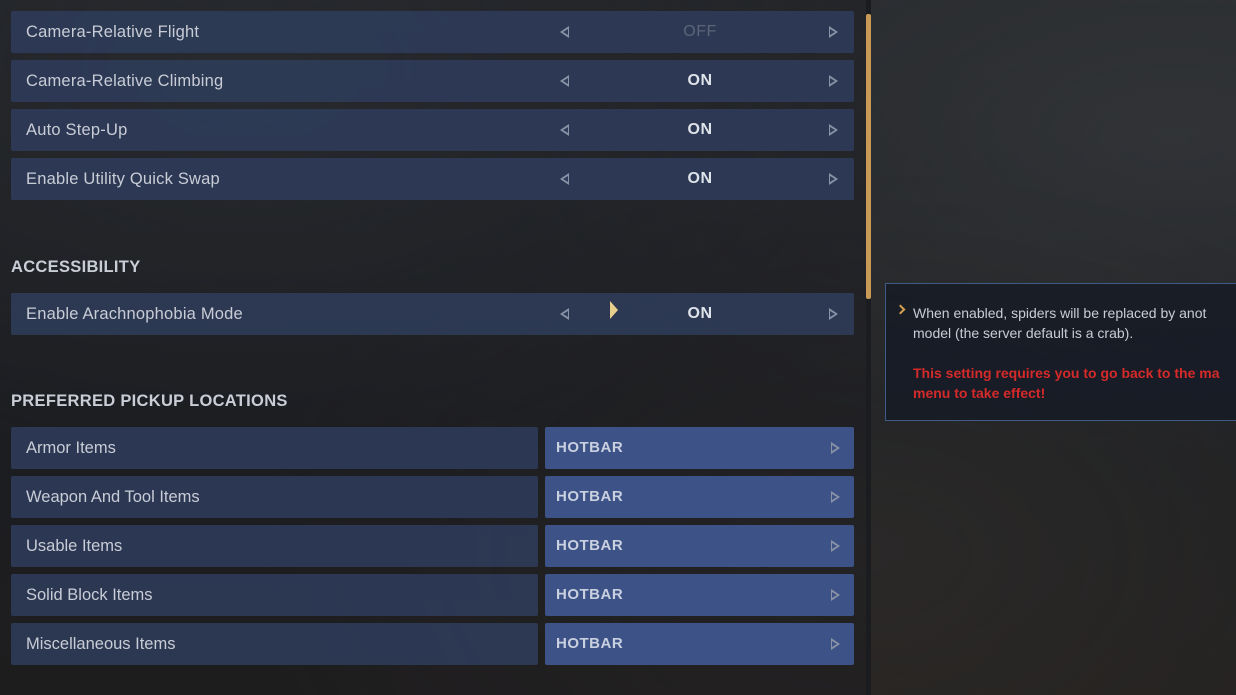  Describe the element at coordinates (89, 595) in the screenshot. I see `pickup-label: Solid Block Items` at that location.